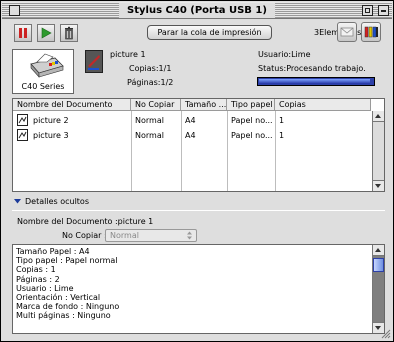 The image size is (394, 342). What do you see at coordinates (378, 289) in the screenshot?
I see `details-scrollbar` at bounding box center [378, 289].